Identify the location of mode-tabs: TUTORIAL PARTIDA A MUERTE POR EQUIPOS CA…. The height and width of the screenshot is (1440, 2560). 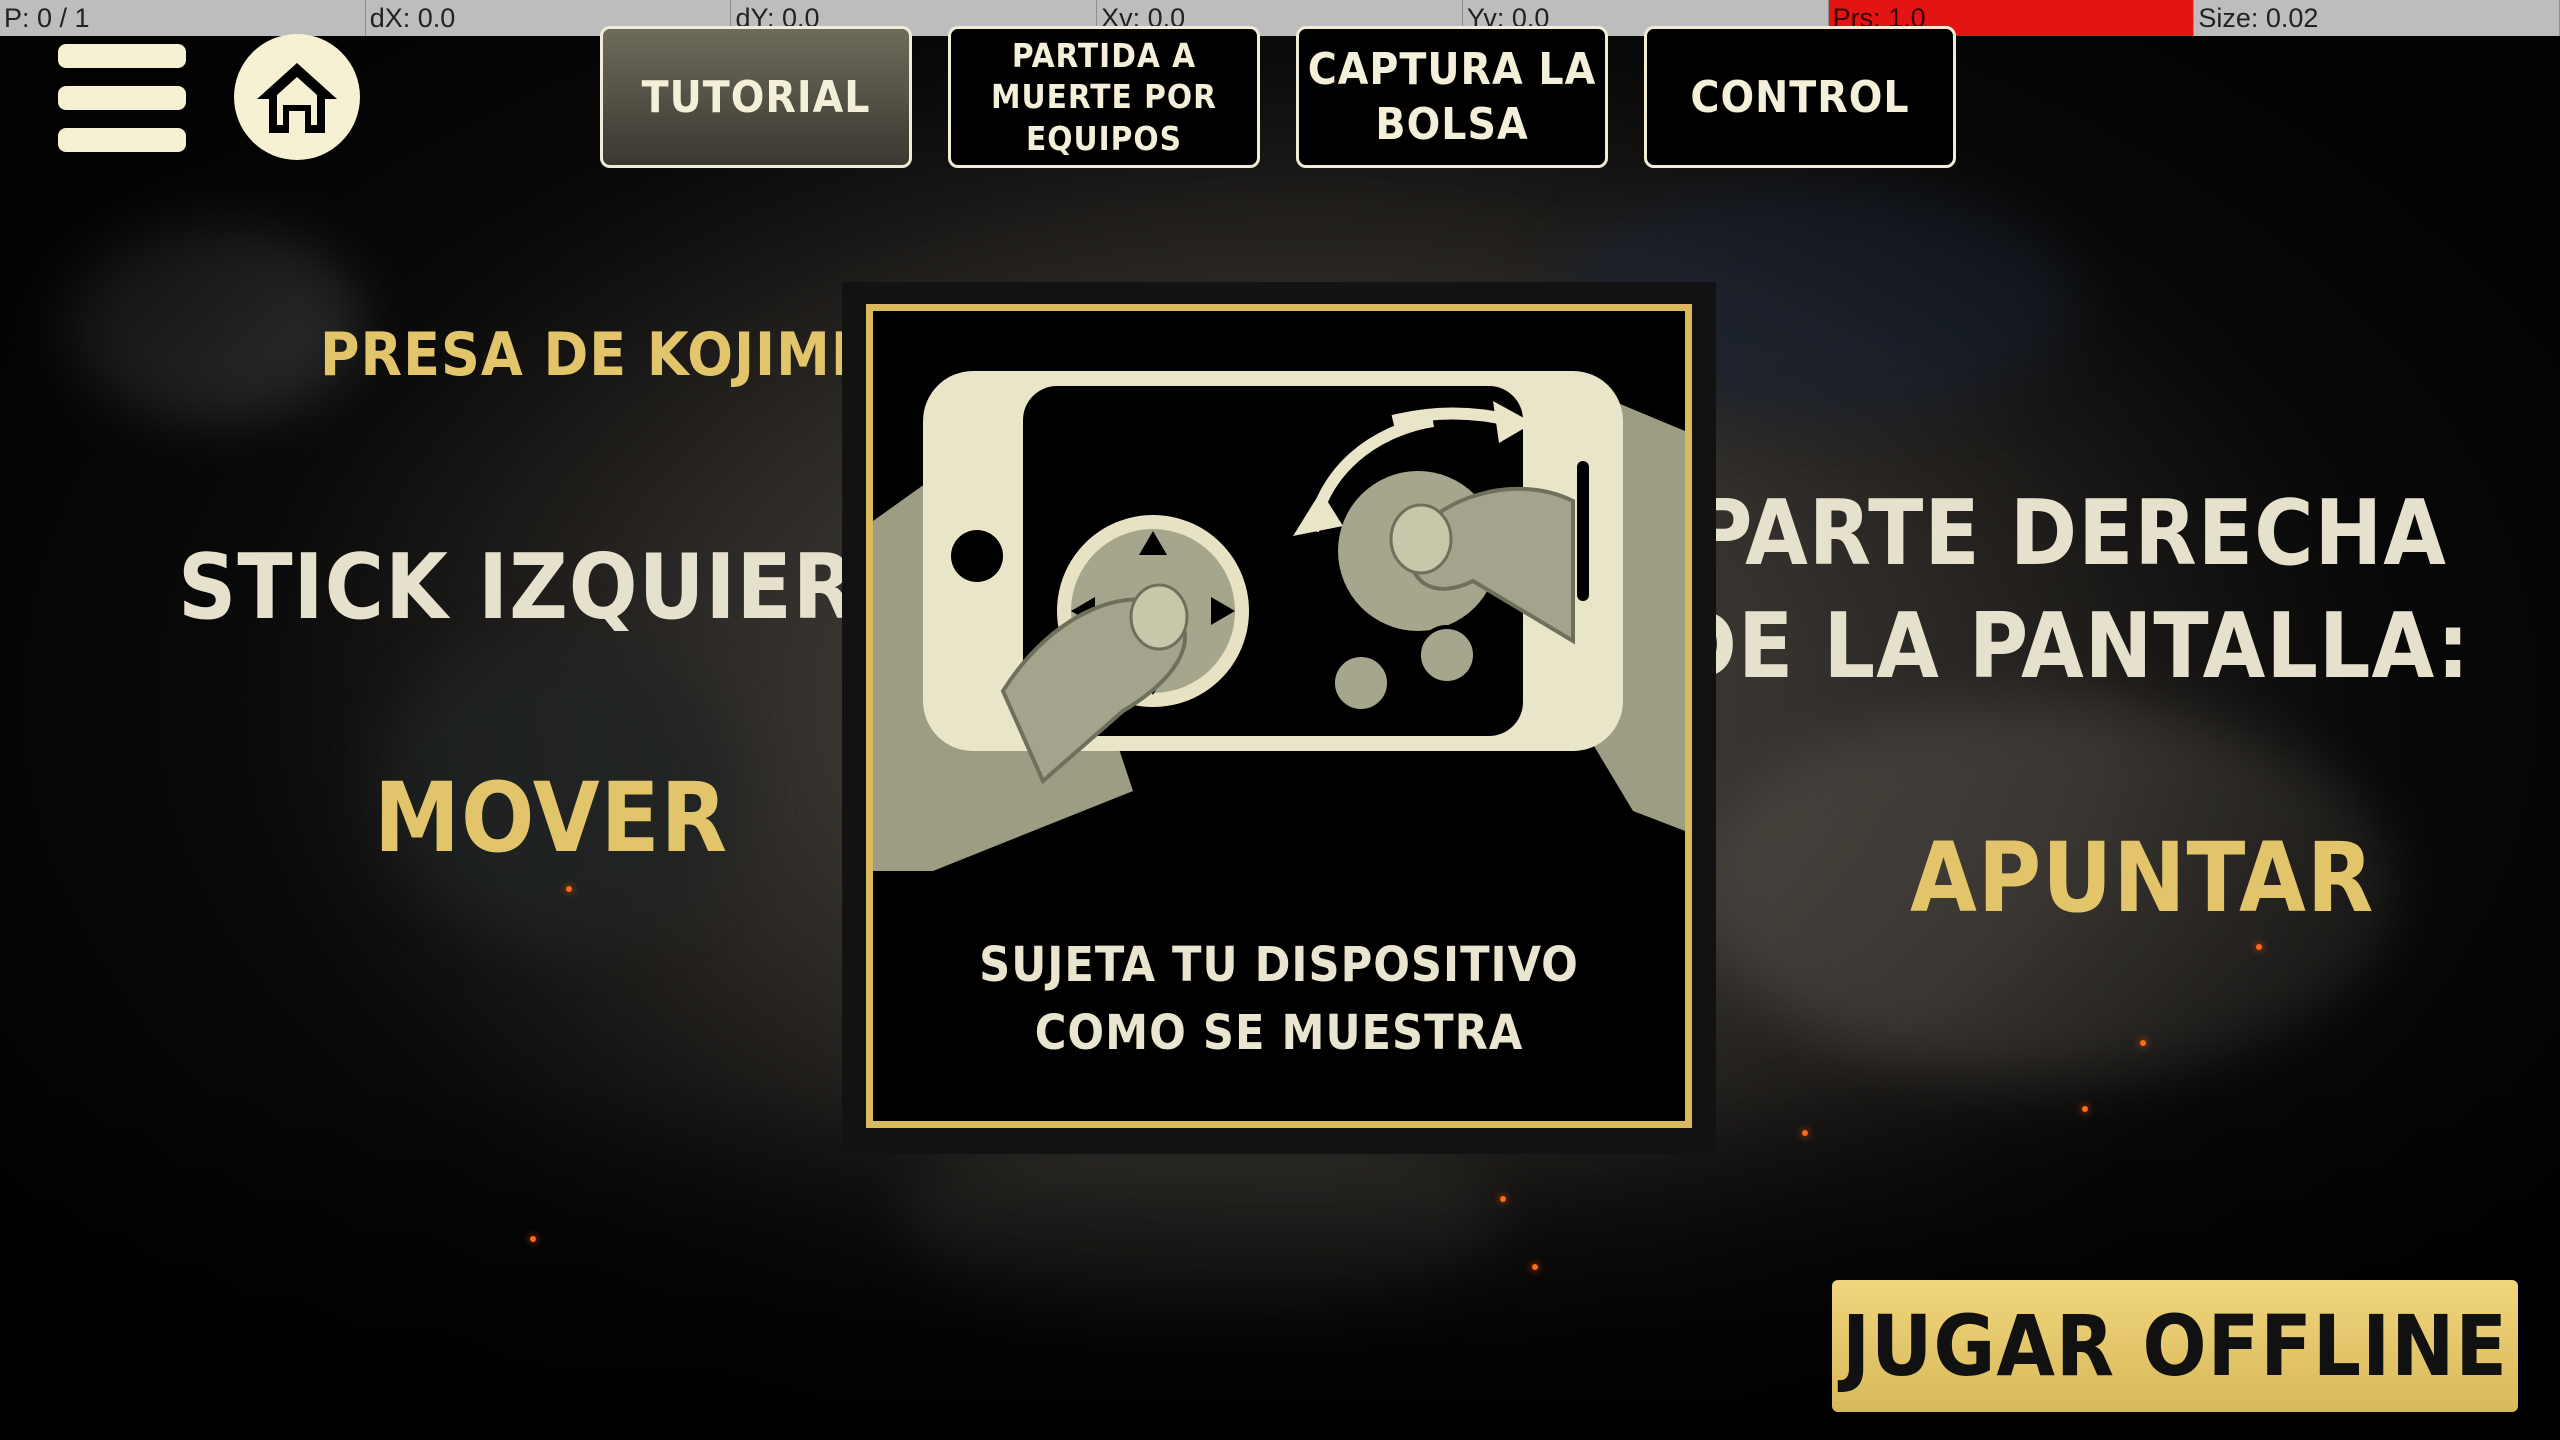
(1296, 97).